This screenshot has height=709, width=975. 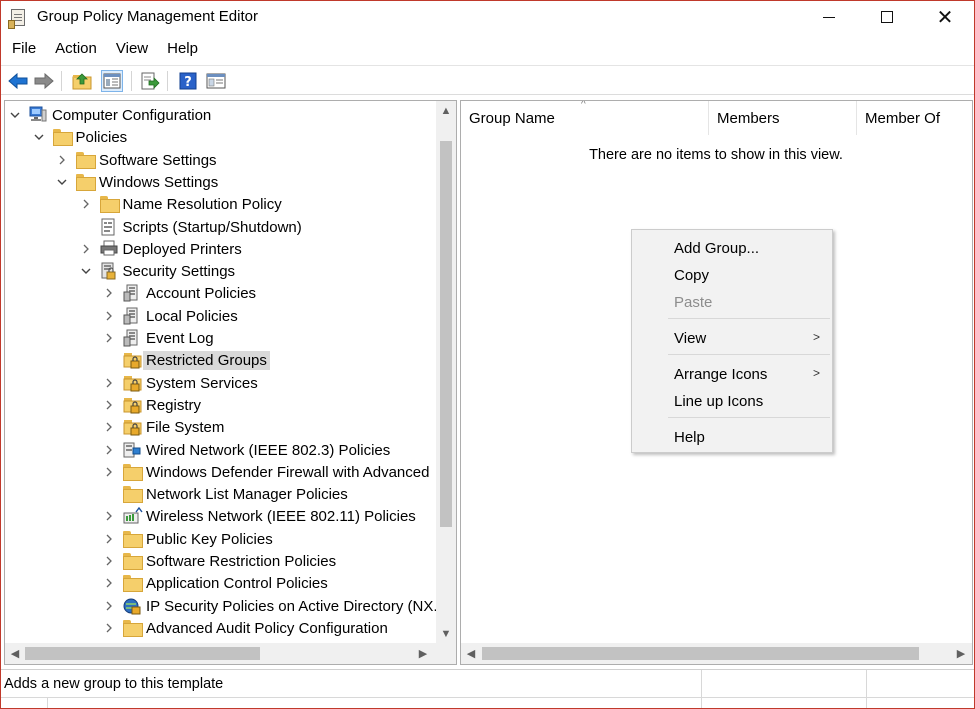 What do you see at coordinates (74, 49) in the screenshot?
I see `menu-action: Action` at bounding box center [74, 49].